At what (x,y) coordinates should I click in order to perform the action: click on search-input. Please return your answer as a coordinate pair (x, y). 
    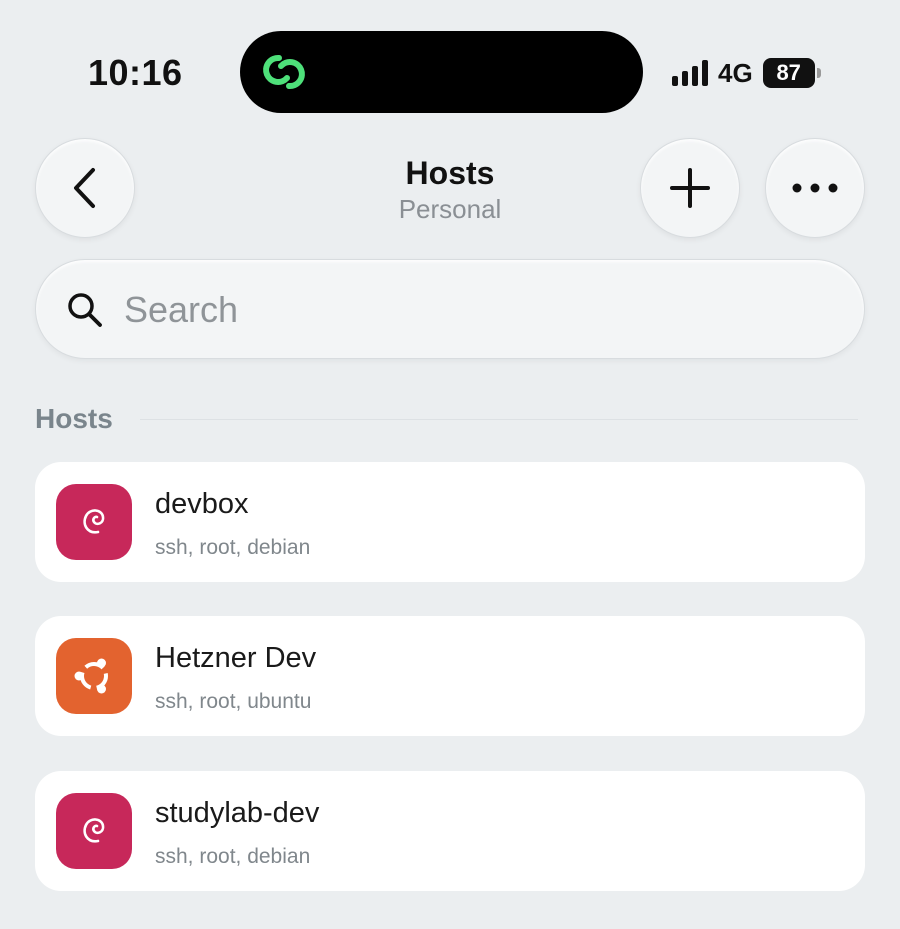
    Looking at the image, I should click on (474, 310).